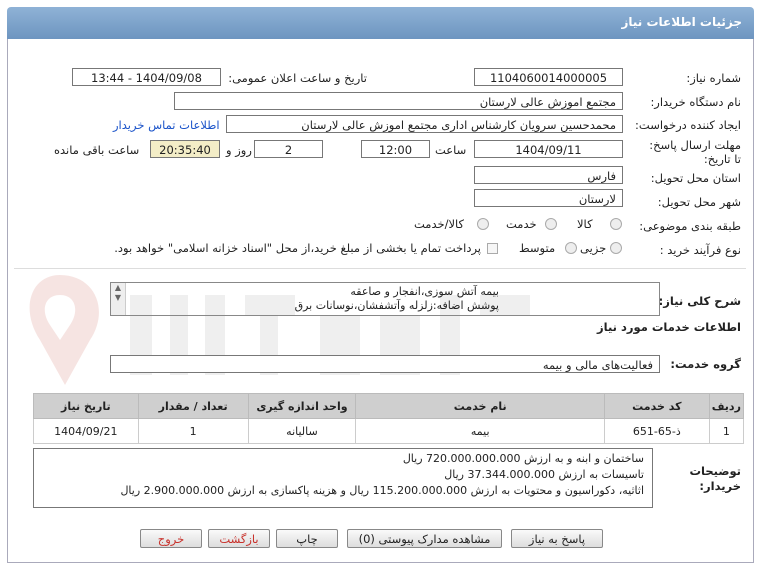 Image resolution: width=761 pixels, height=566 pixels. What do you see at coordinates (548, 77) in the screenshot?
I see `need-number-field: 1104060014000005` at bounding box center [548, 77].